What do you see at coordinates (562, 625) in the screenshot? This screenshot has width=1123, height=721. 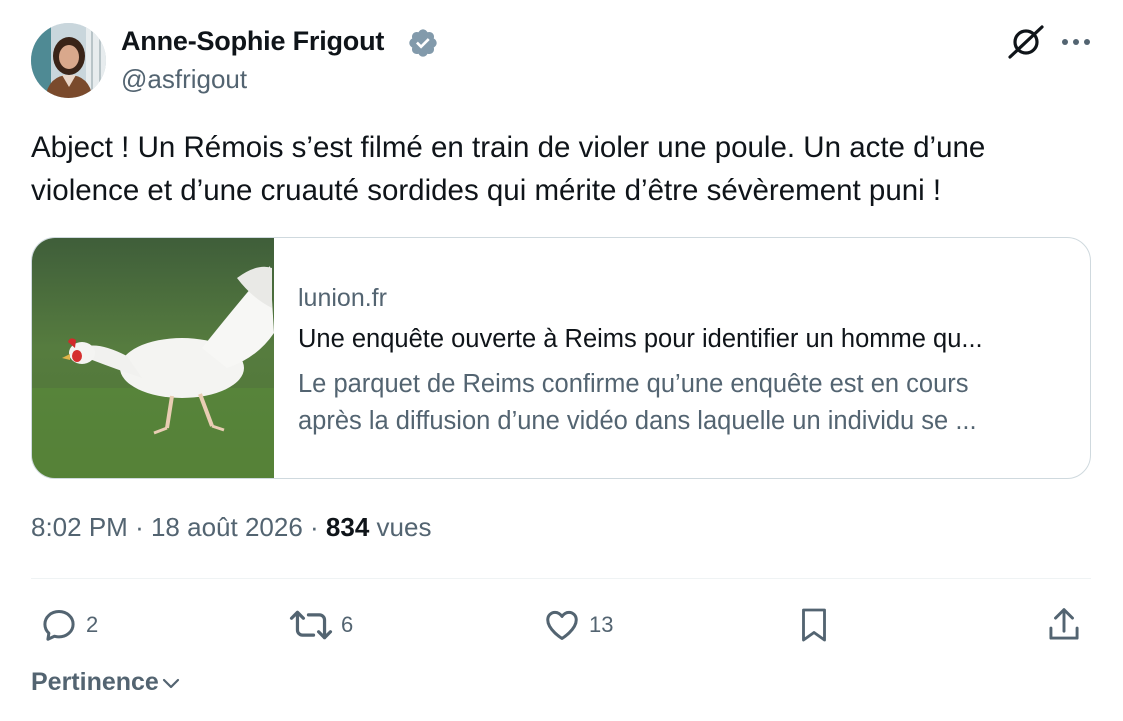 I see `heart-icon` at bounding box center [562, 625].